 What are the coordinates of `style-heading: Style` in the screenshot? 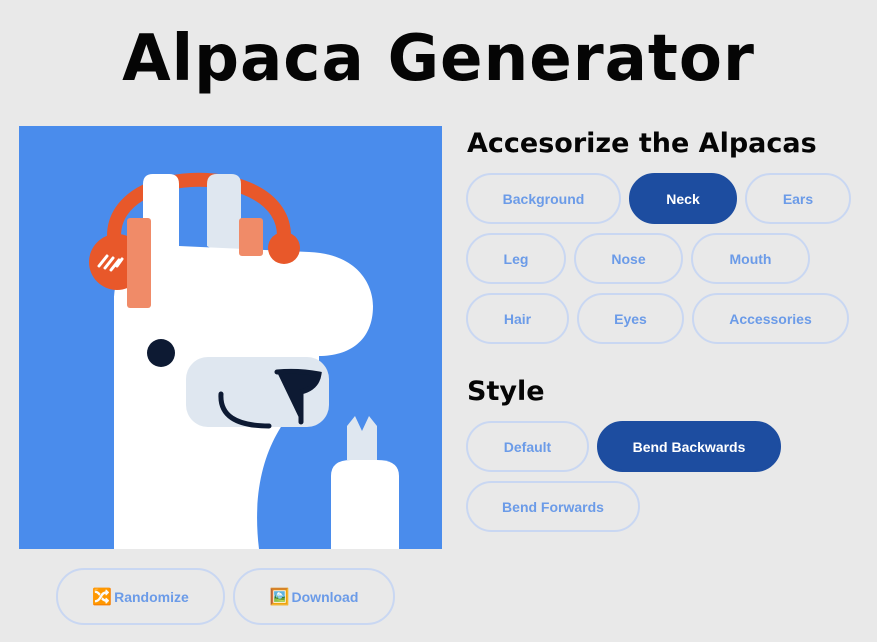 It's located at (506, 391).